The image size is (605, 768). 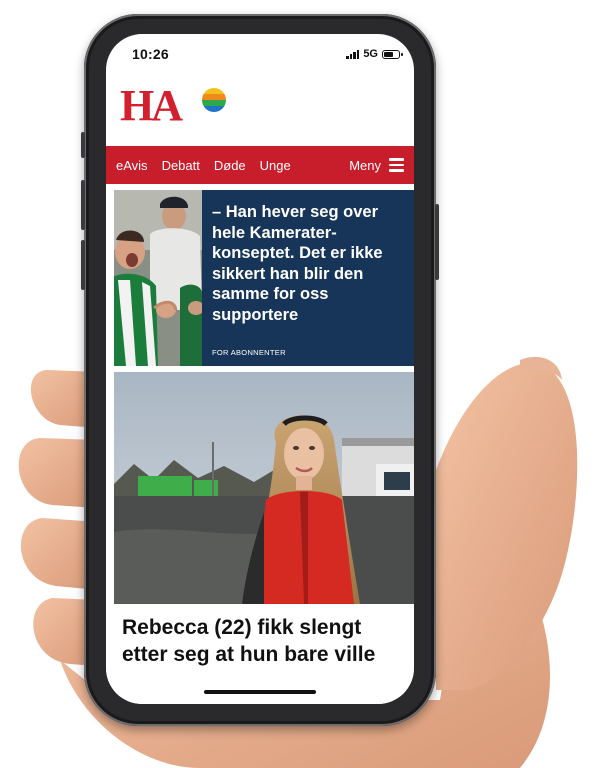 What do you see at coordinates (260, 109) in the screenshot?
I see `logo-bar: HA` at bounding box center [260, 109].